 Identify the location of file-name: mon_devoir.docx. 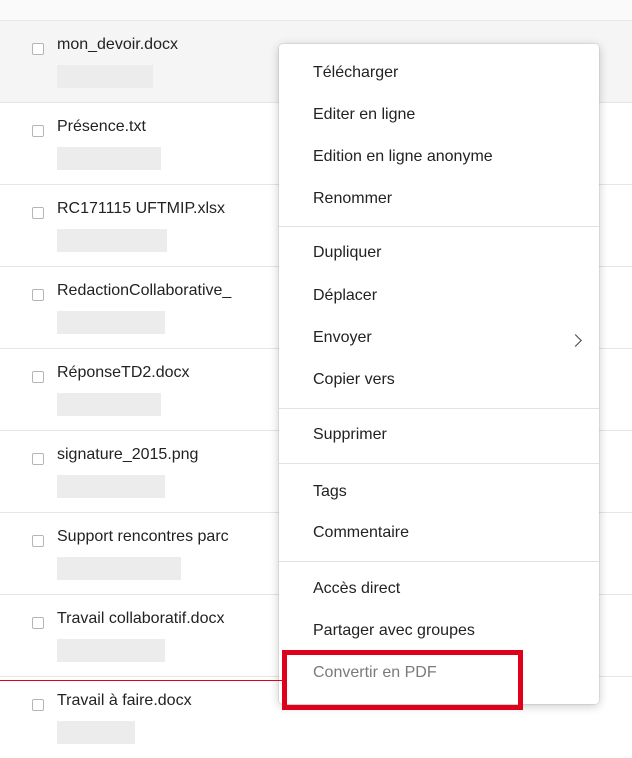
(117, 45).